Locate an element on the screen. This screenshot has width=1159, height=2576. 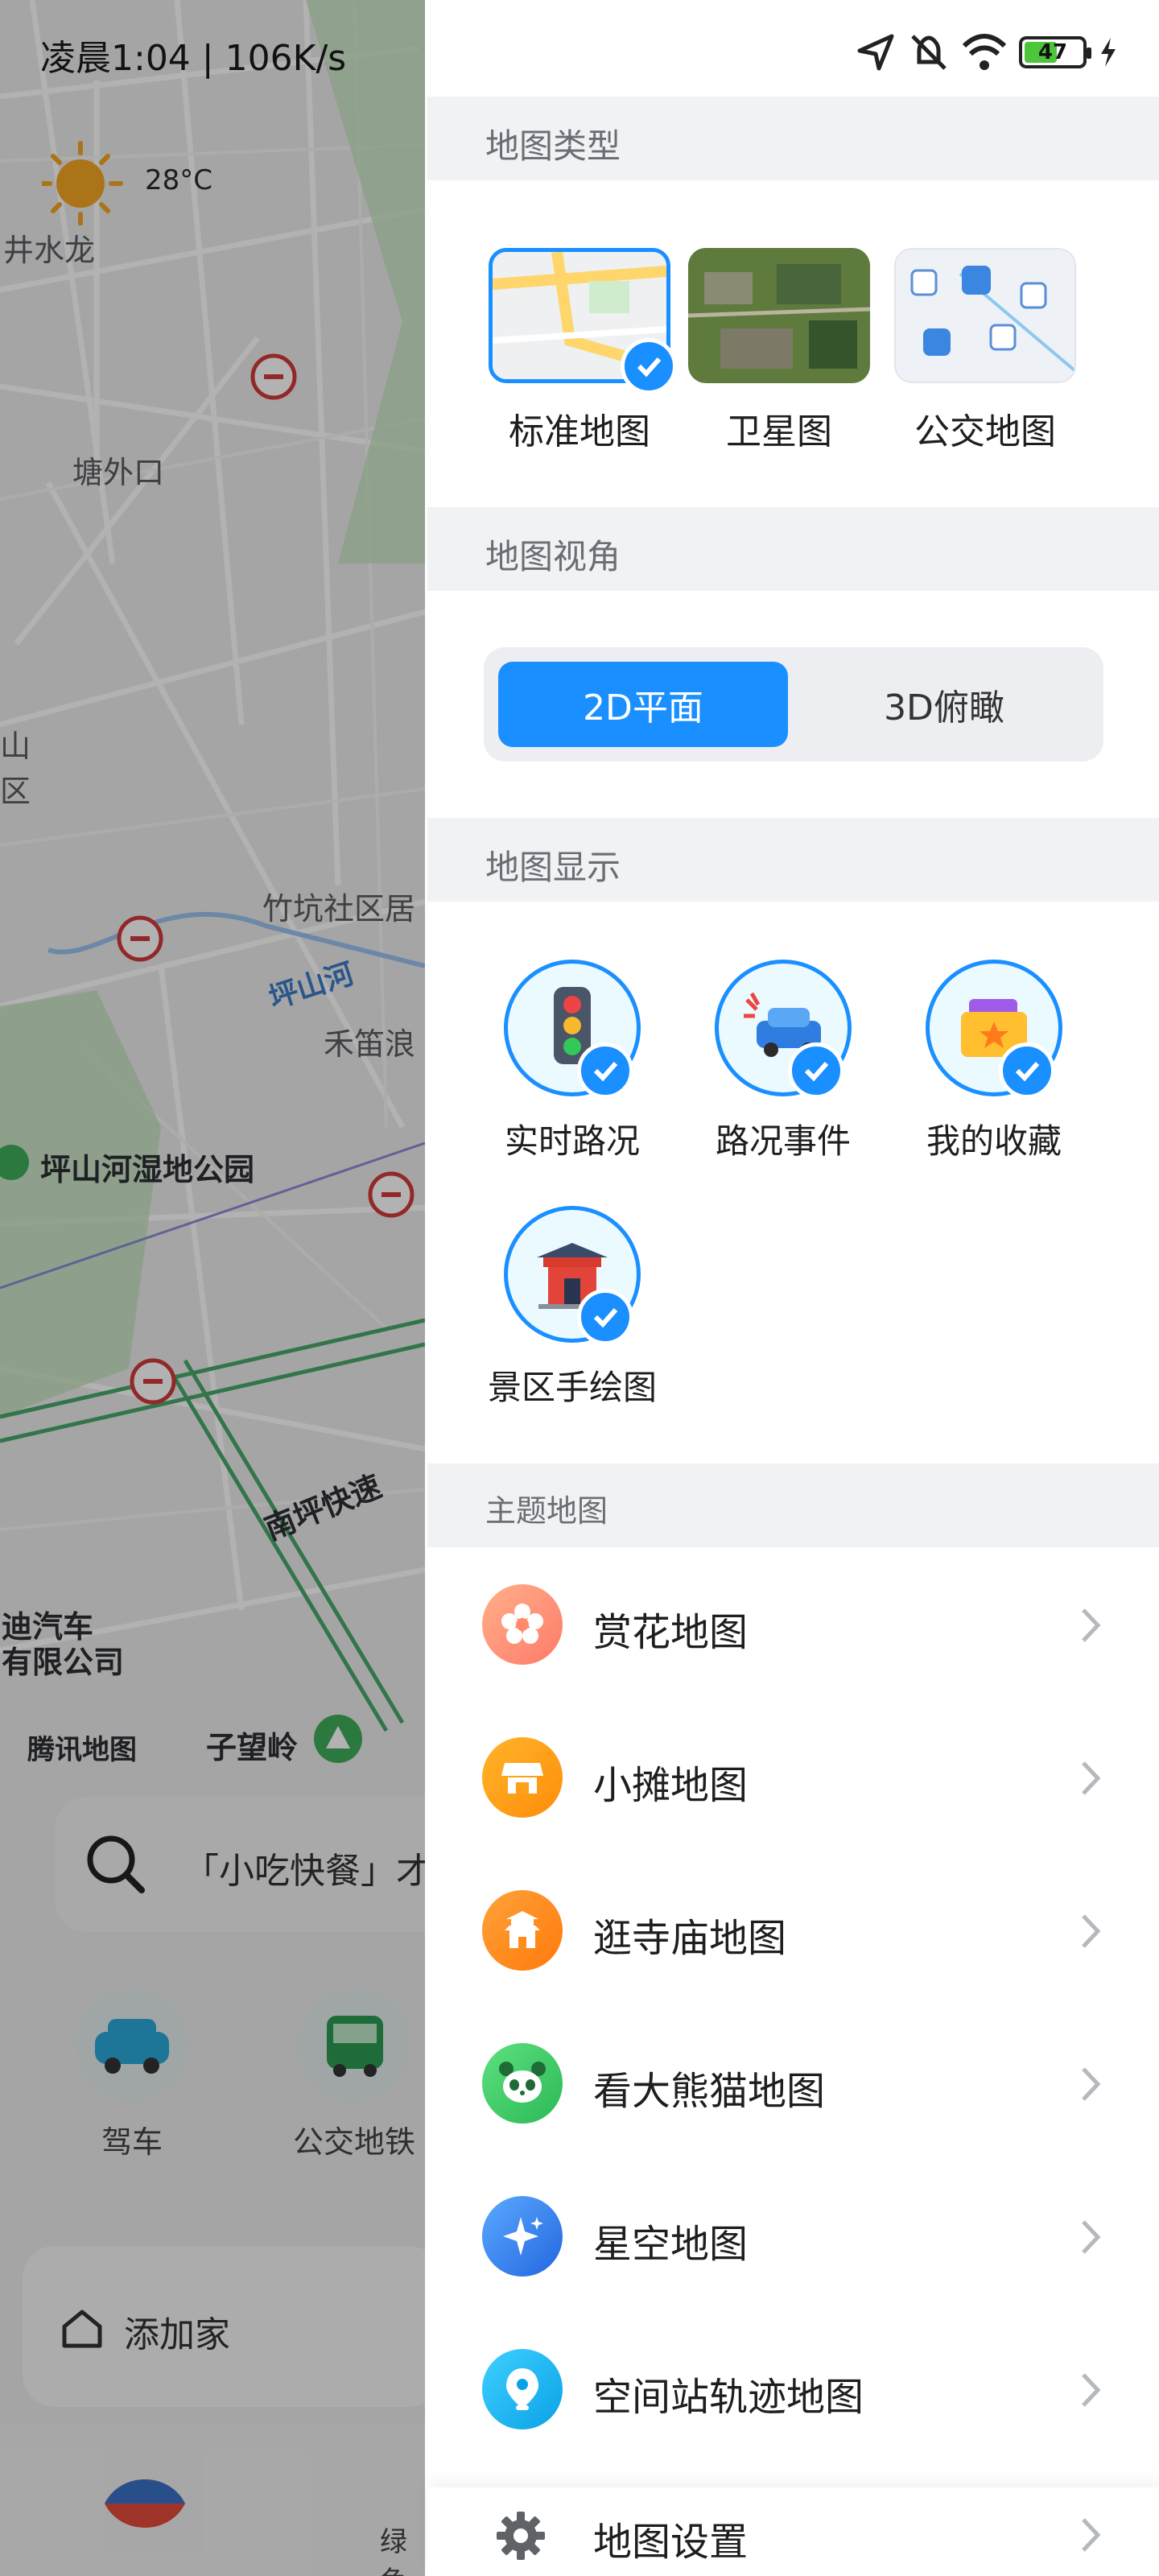
map-type-satellite: 卫星图 is located at coordinates (779, 351).